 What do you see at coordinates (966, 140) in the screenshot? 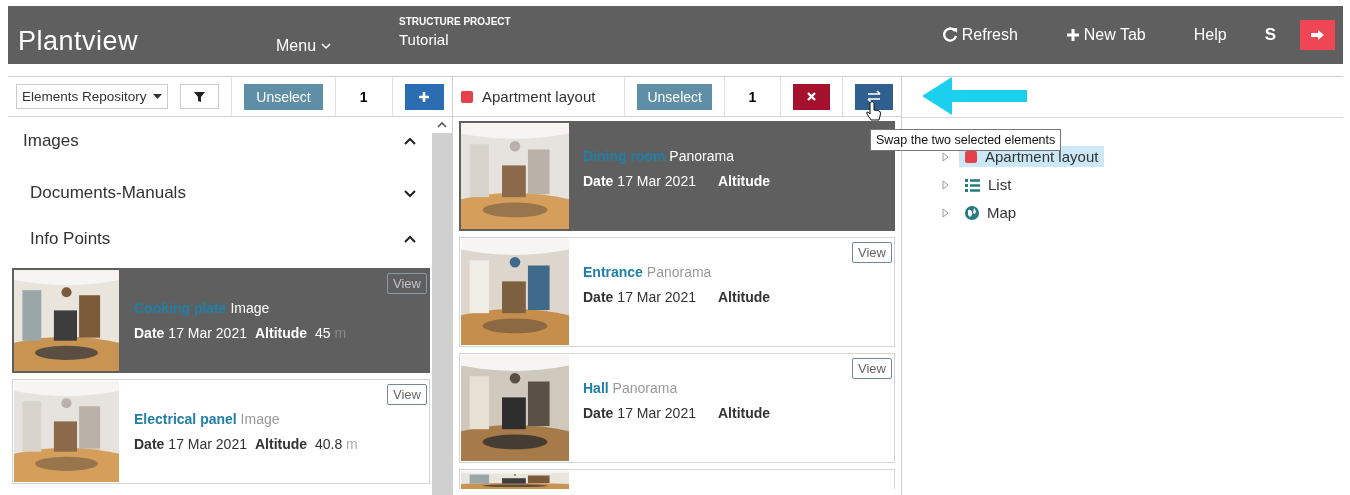
I see `tooltip: Swap the two selected elements` at bounding box center [966, 140].